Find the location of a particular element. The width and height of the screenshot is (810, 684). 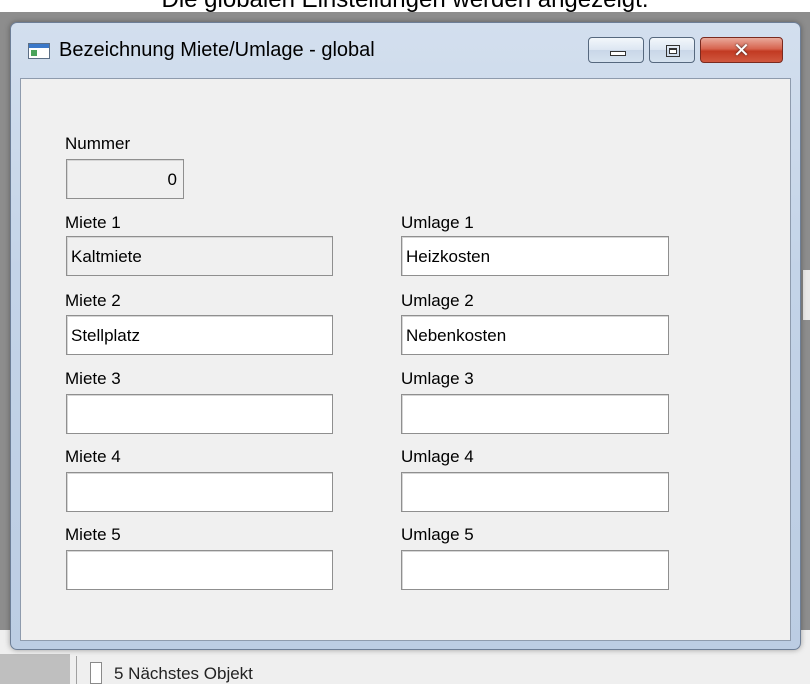

miete-5-field is located at coordinates (199, 570).